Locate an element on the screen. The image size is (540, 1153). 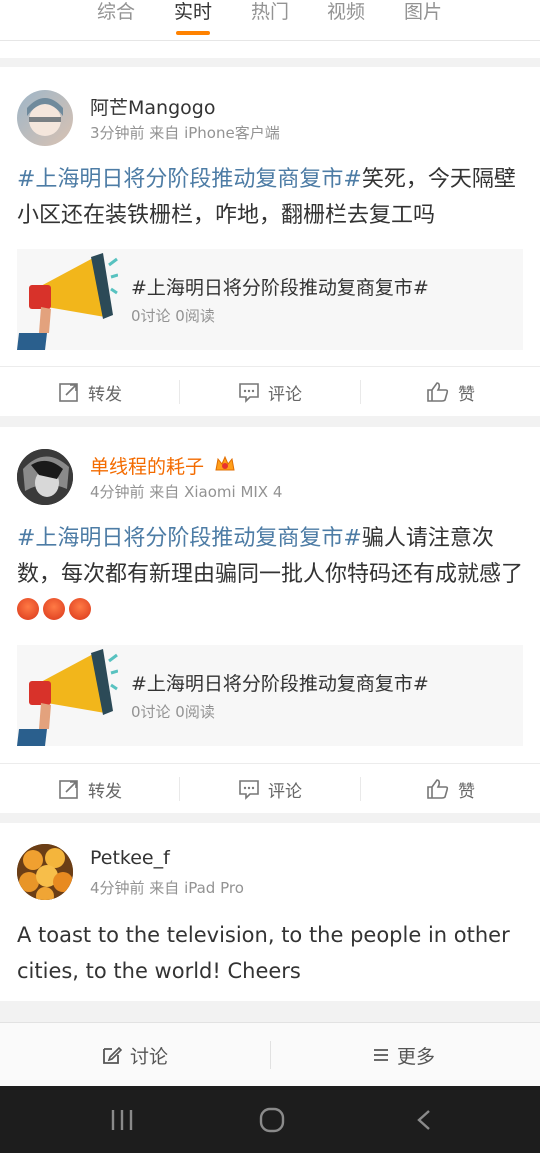
post-meta: 4分钟前 来自 iPad Pro is located at coordinates (167, 888).